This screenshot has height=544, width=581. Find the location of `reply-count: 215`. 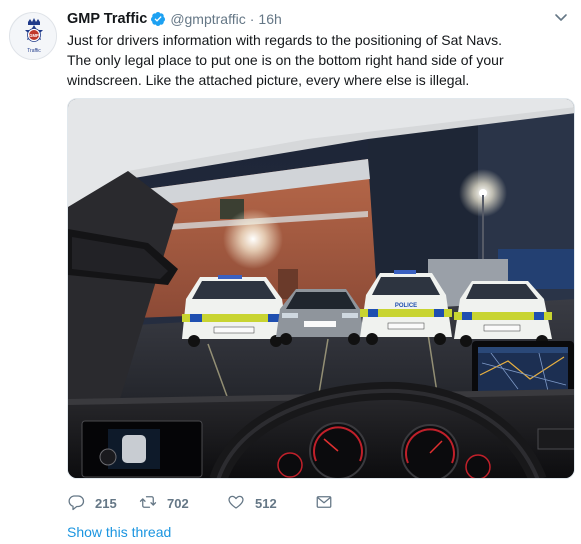

reply-count: 215 is located at coordinates (106, 503).